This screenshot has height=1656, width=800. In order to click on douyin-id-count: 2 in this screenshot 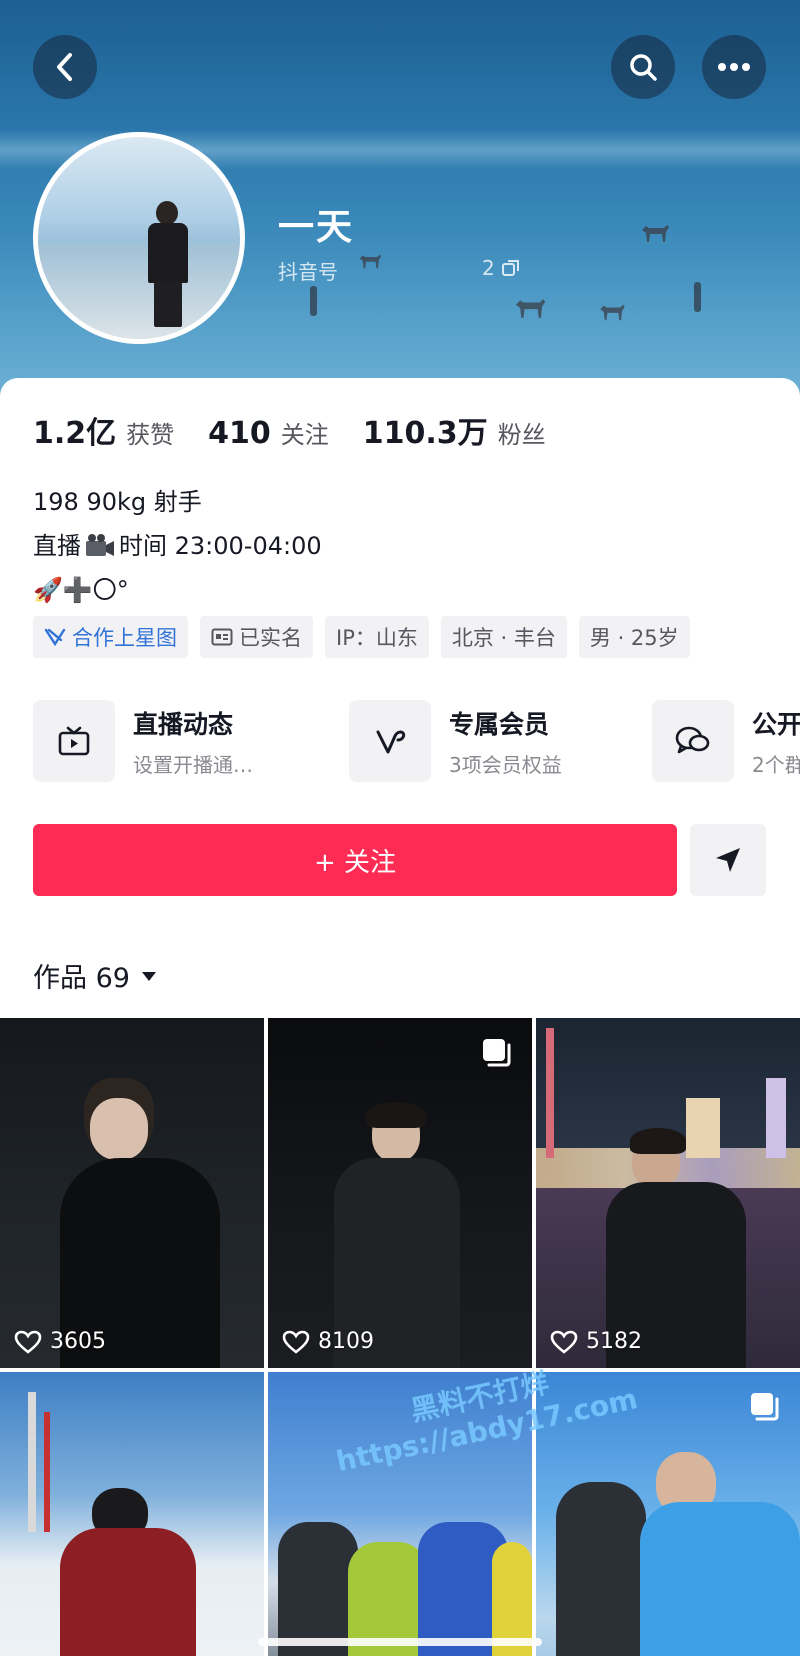, I will do `click(501, 268)`.